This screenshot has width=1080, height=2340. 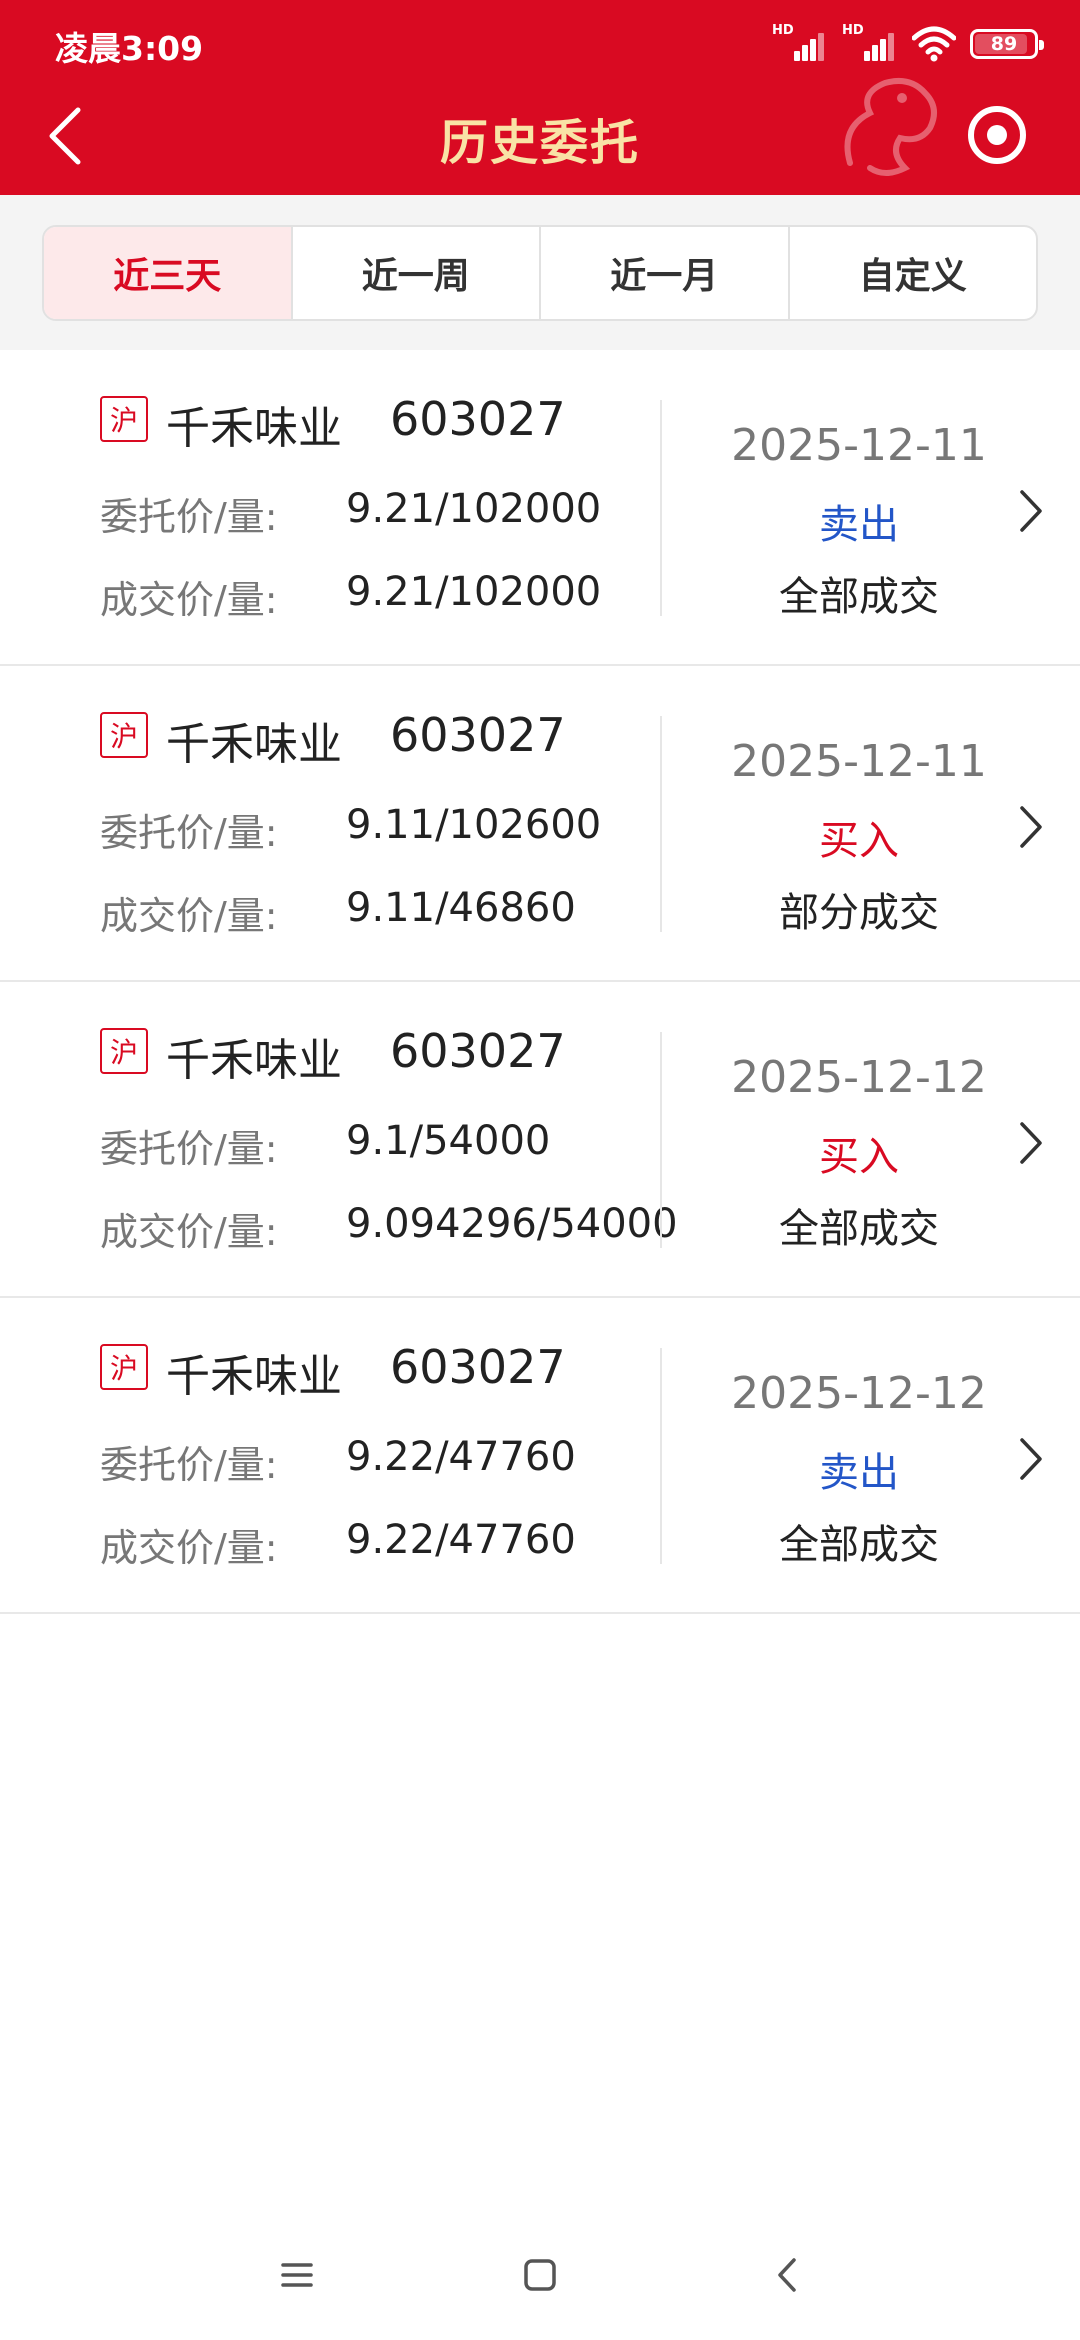 I want to click on system-nav-bar, so click(x=540, y=2270).